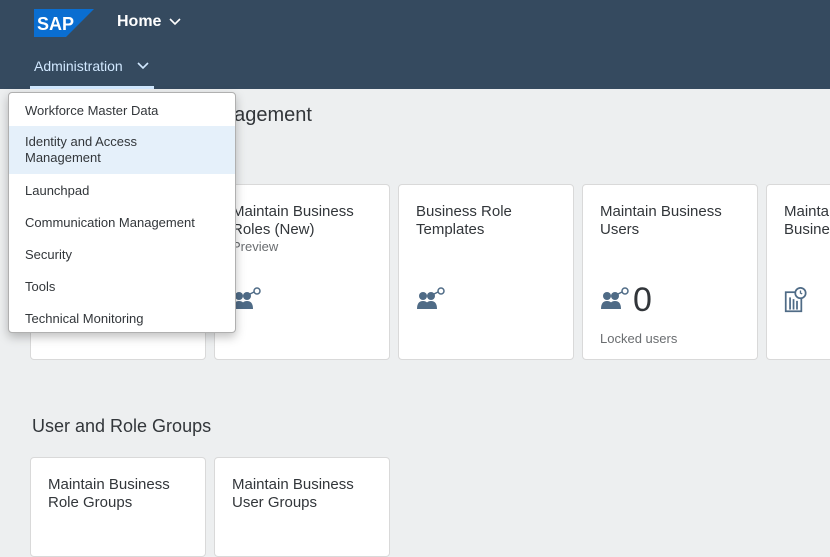 This screenshot has width=830, height=557. I want to click on menu-item-security: Security, so click(122, 254).